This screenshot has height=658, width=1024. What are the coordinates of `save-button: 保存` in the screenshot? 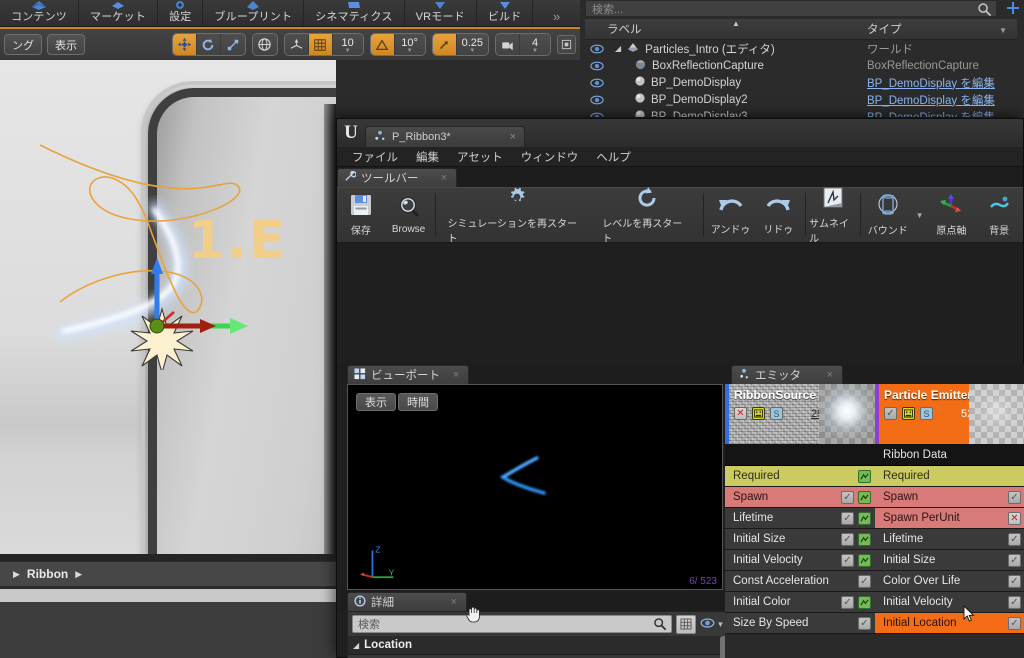 It's located at (361, 215).